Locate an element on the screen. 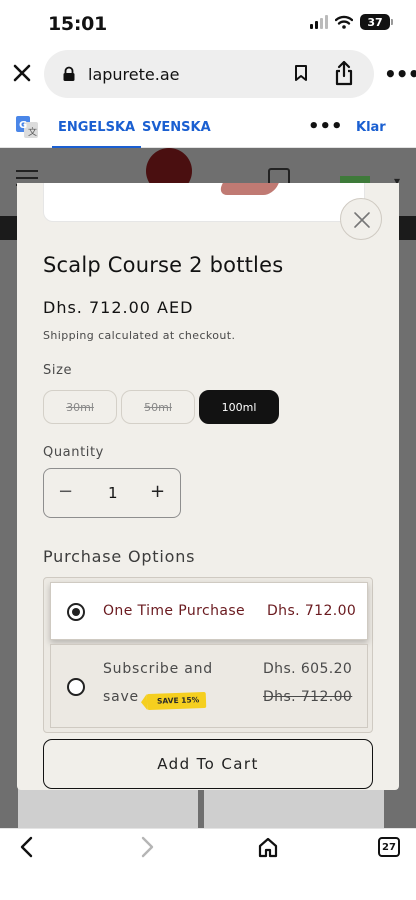  quantity-stepper: − 1 + is located at coordinates (112, 493).